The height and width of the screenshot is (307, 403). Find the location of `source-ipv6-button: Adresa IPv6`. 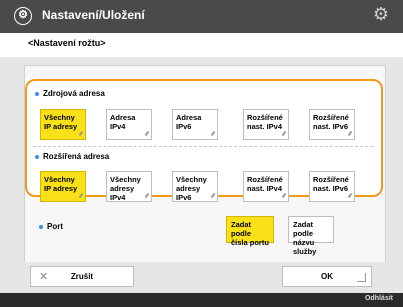

source-ipv6-button: Adresa IPv6 is located at coordinates (195, 124).